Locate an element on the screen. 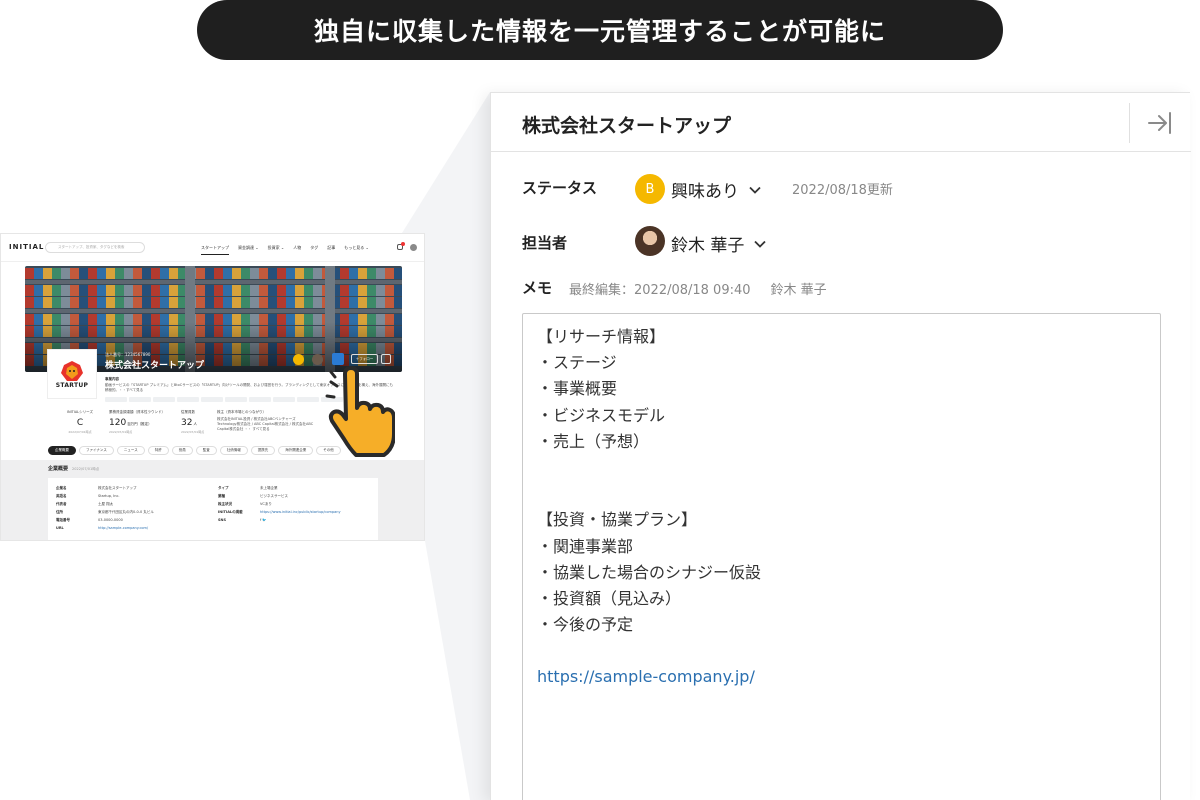 Image resolution: width=1200 pixels, height=800 pixels. assignee-name: 鈴木 華子 is located at coordinates (708, 246).